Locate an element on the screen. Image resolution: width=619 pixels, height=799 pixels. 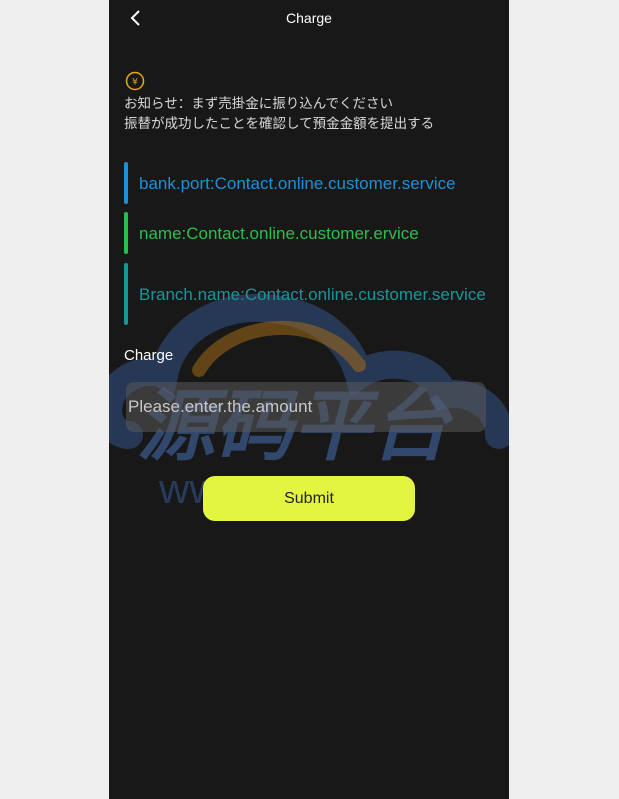
page-title: Charge is located at coordinates (309, 18).